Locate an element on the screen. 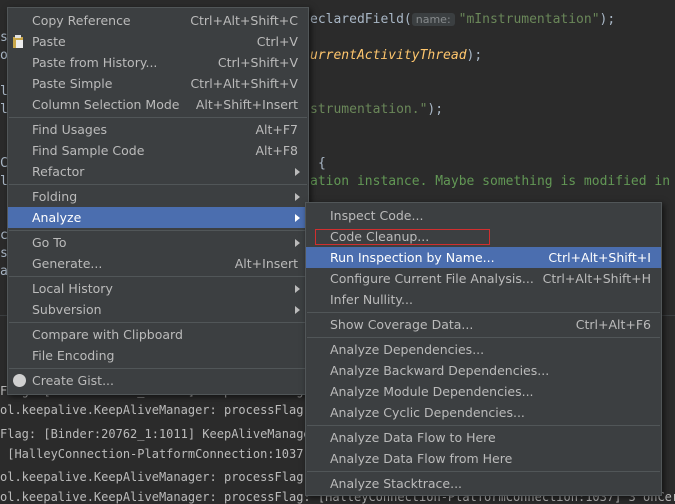 The width and height of the screenshot is (675, 504). menu-item-paste: Paste Ctrl+V is located at coordinates (158, 41).